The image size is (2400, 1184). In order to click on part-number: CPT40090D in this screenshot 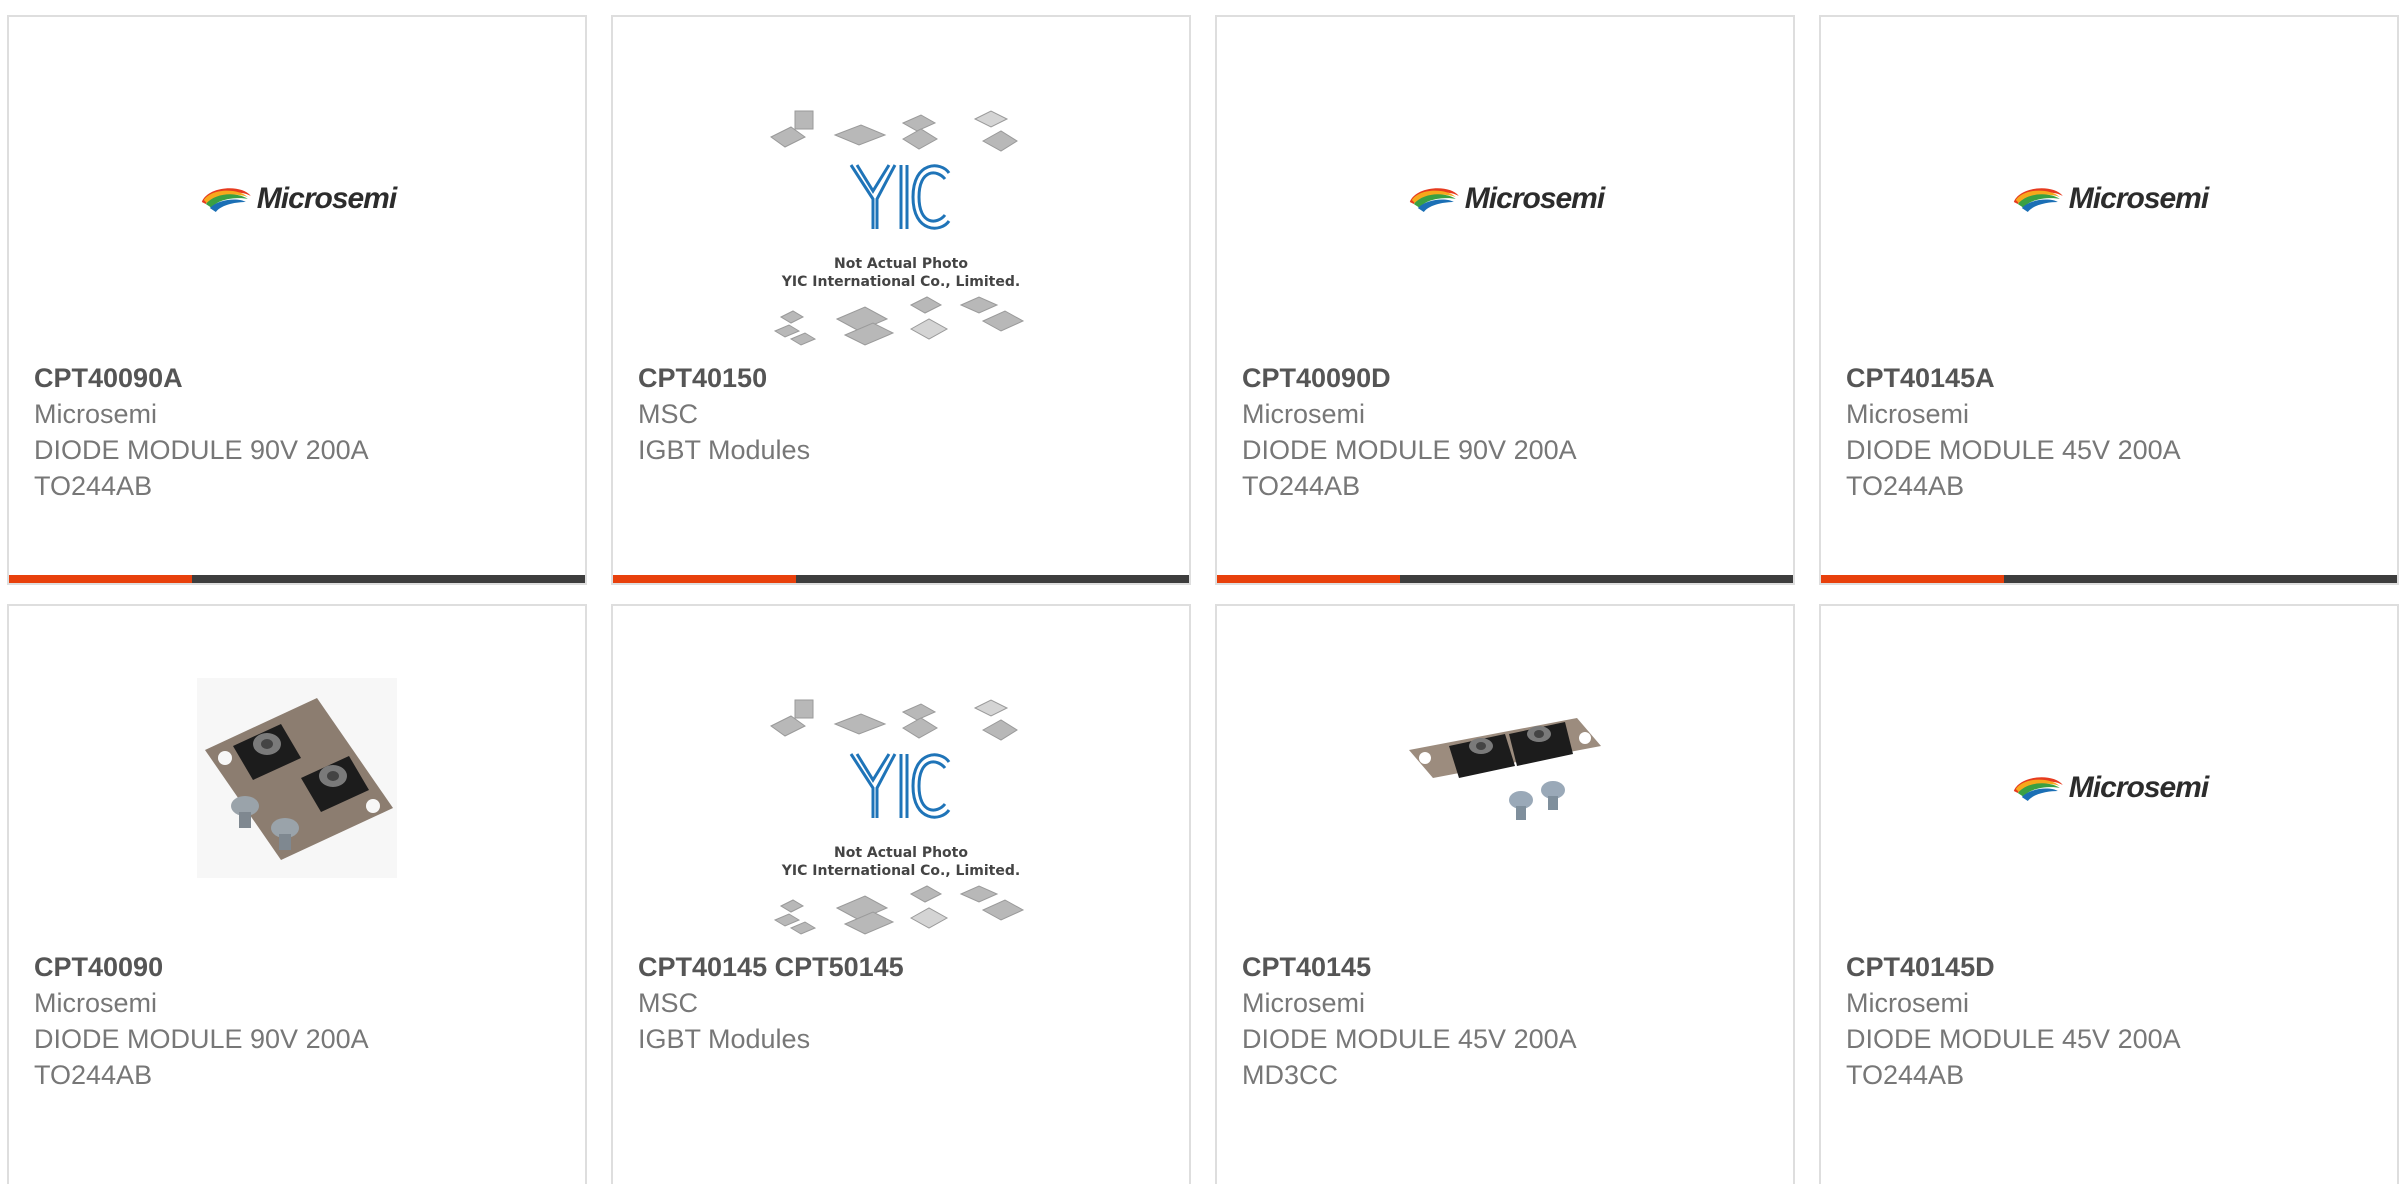, I will do `click(1507, 378)`.